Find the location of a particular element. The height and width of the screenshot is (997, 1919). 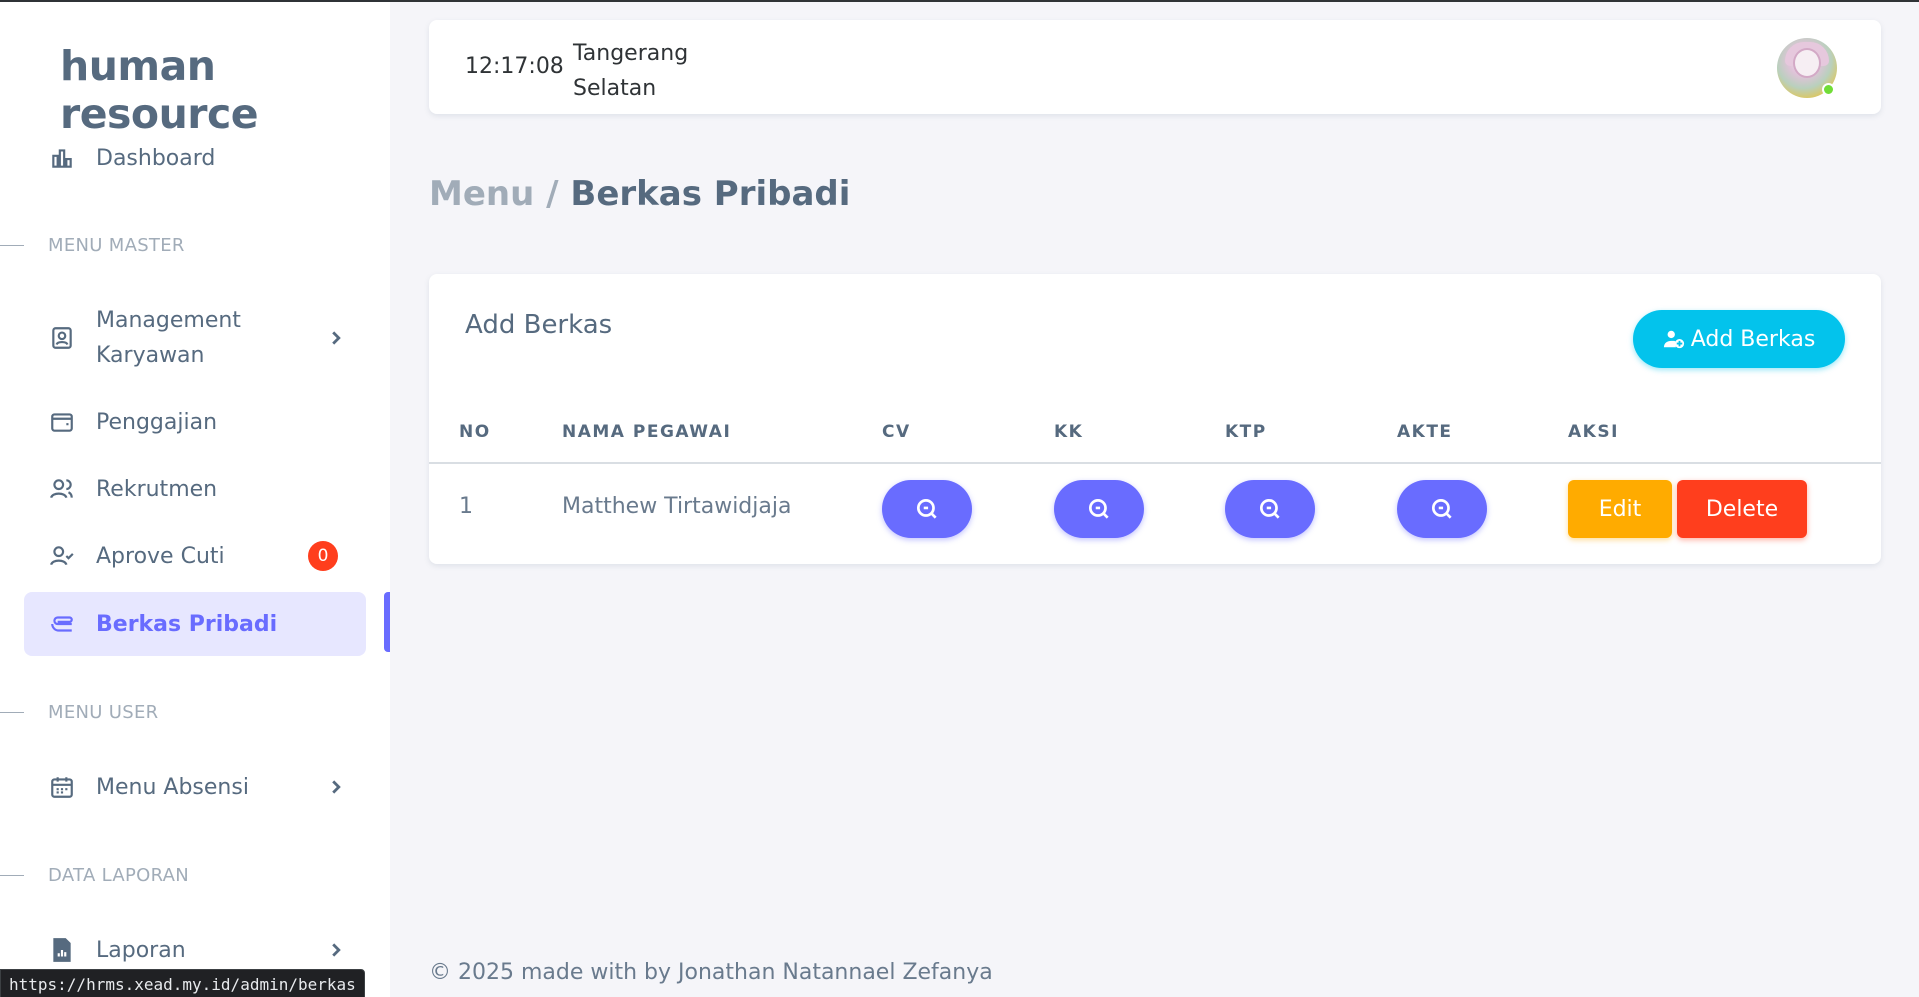

column-header-kk: KK is located at coordinates (1069, 432).